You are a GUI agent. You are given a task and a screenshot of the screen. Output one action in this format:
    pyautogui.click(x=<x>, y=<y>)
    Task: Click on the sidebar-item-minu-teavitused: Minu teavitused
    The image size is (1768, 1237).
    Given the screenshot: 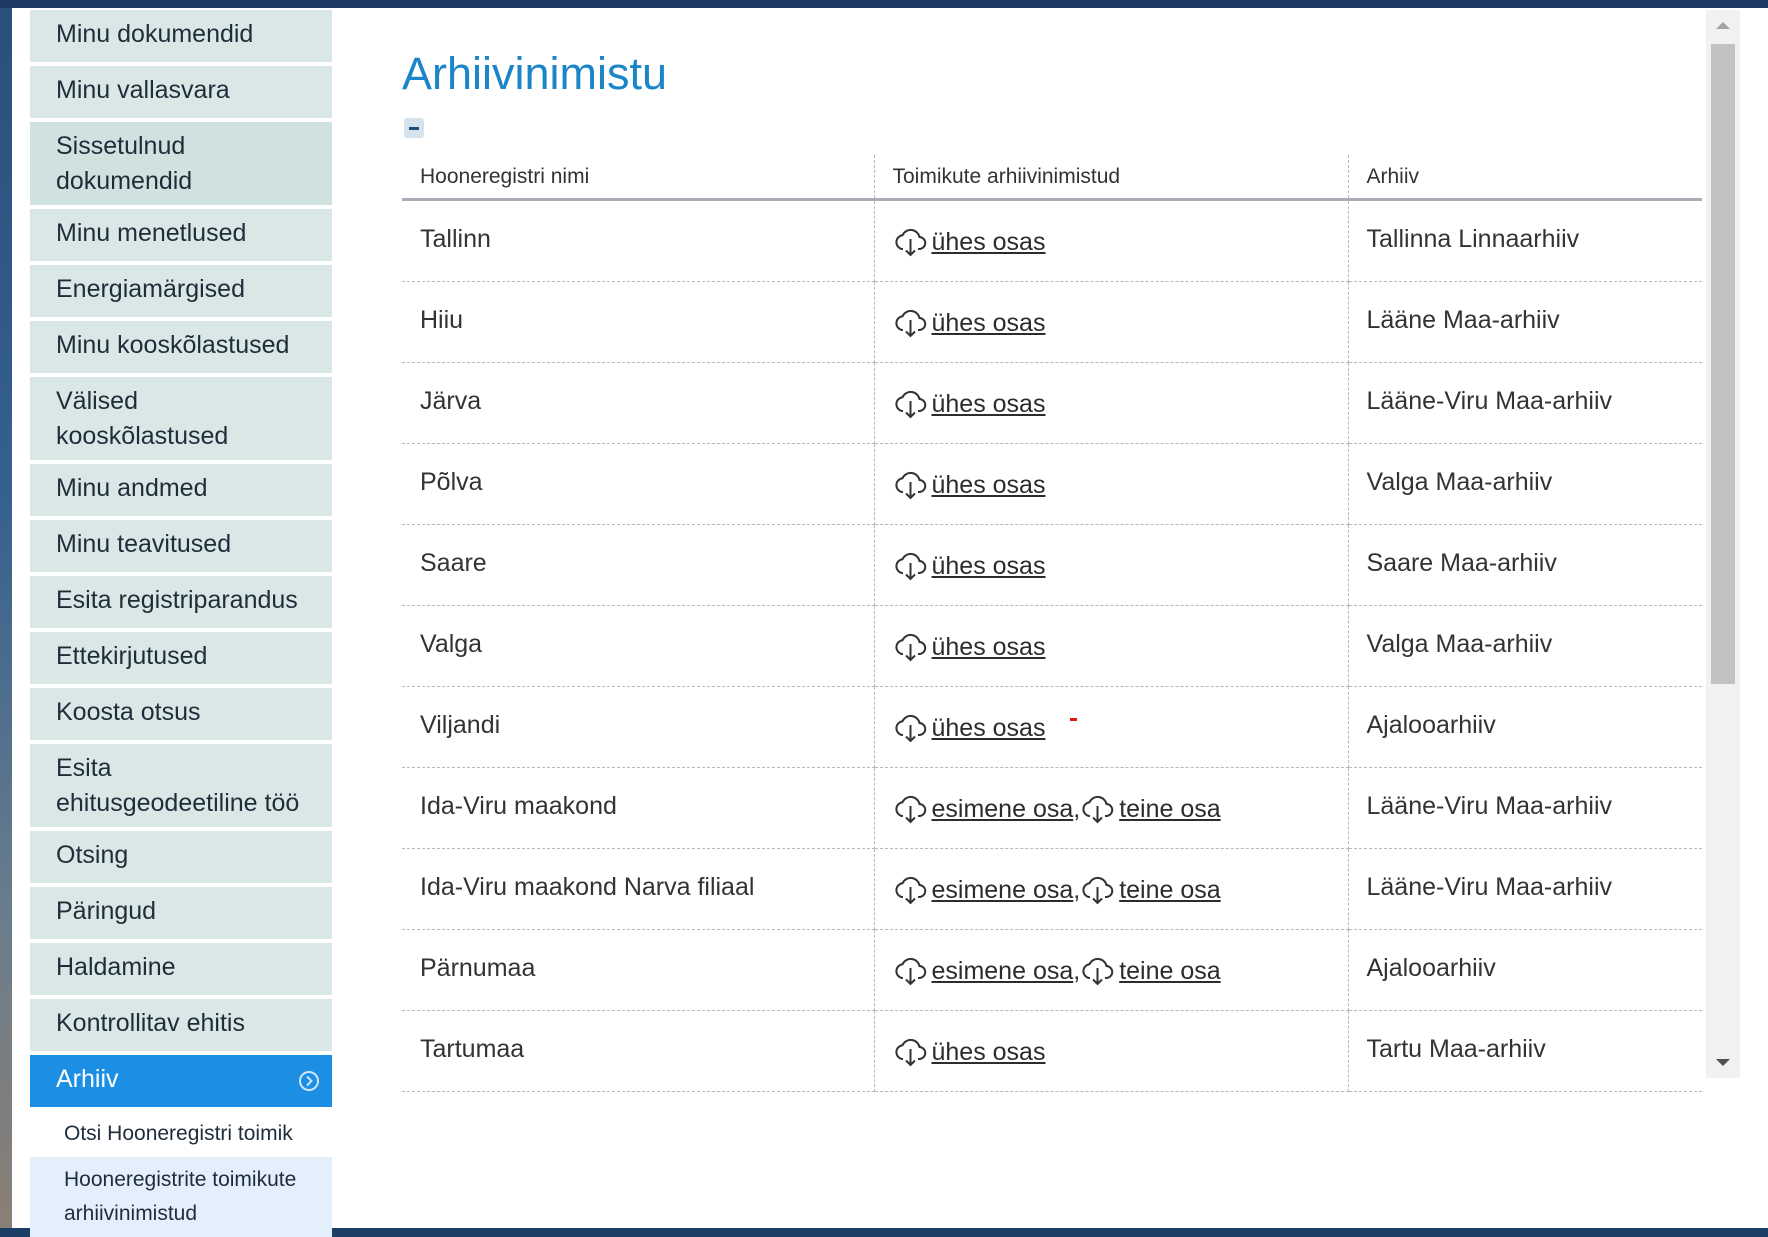 What is the action you would take?
    pyautogui.click(x=181, y=546)
    